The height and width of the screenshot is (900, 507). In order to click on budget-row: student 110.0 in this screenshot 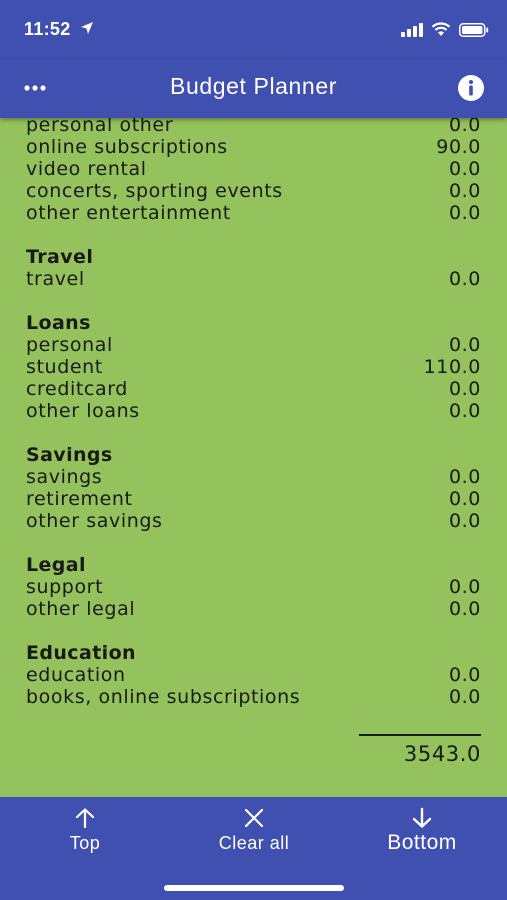, I will do `click(253, 367)`.